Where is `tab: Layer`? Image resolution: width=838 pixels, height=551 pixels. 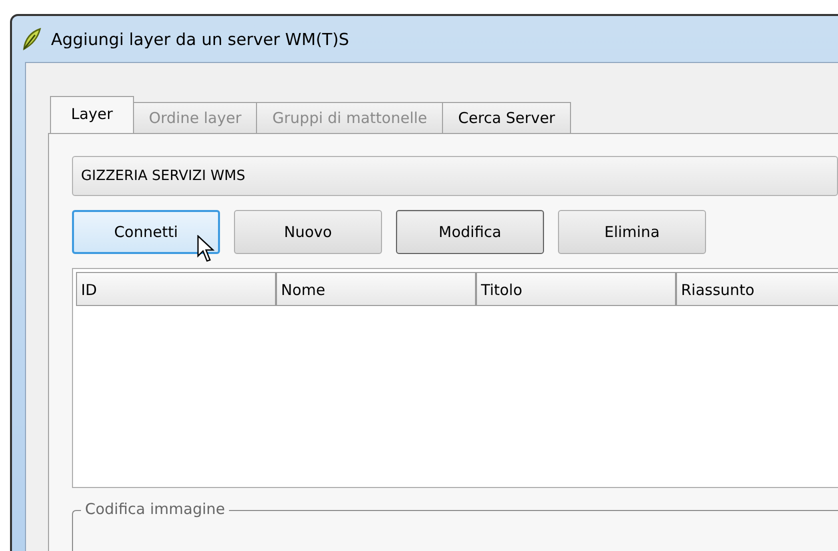 tab: Layer is located at coordinates (92, 114).